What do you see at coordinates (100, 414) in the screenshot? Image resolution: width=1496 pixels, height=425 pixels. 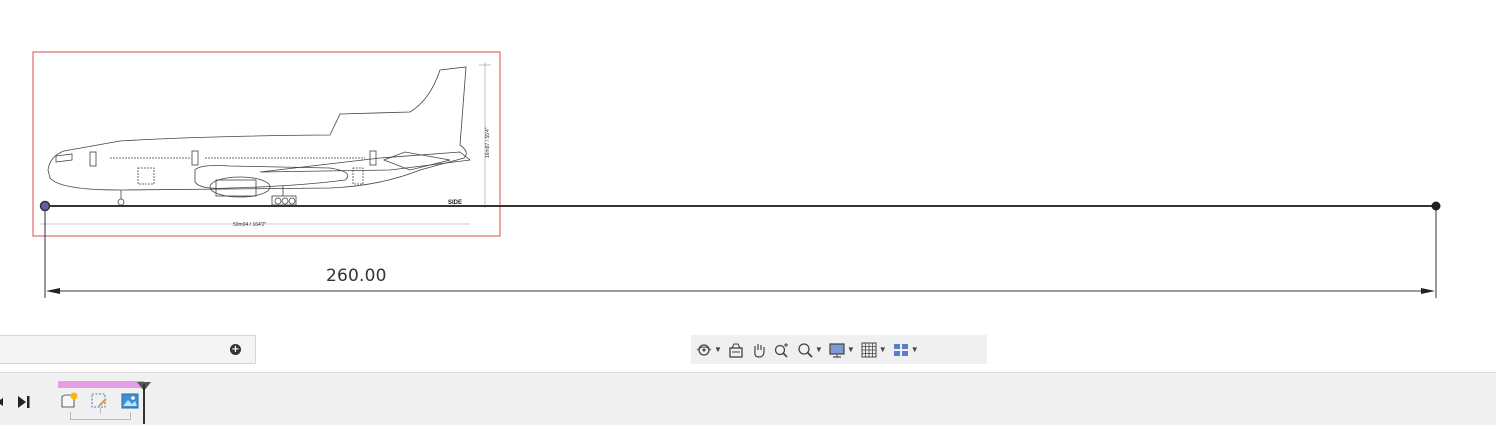 I see `timeline-group-bracket` at bounding box center [100, 414].